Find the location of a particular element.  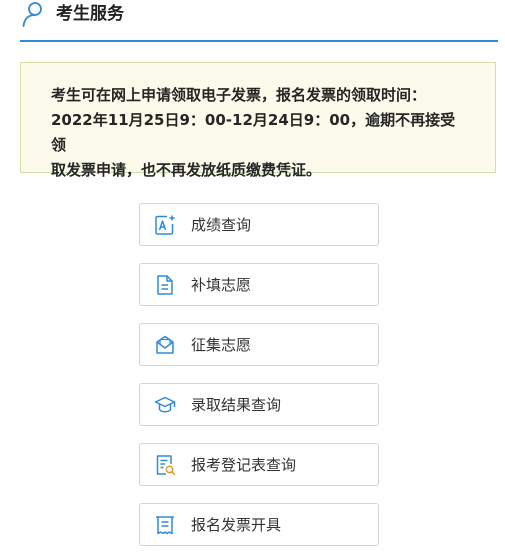

notice-line-2: 2022年11月25日9：00-12月24日9：00，逾期不再接受领 is located at coordinates (253, 132).